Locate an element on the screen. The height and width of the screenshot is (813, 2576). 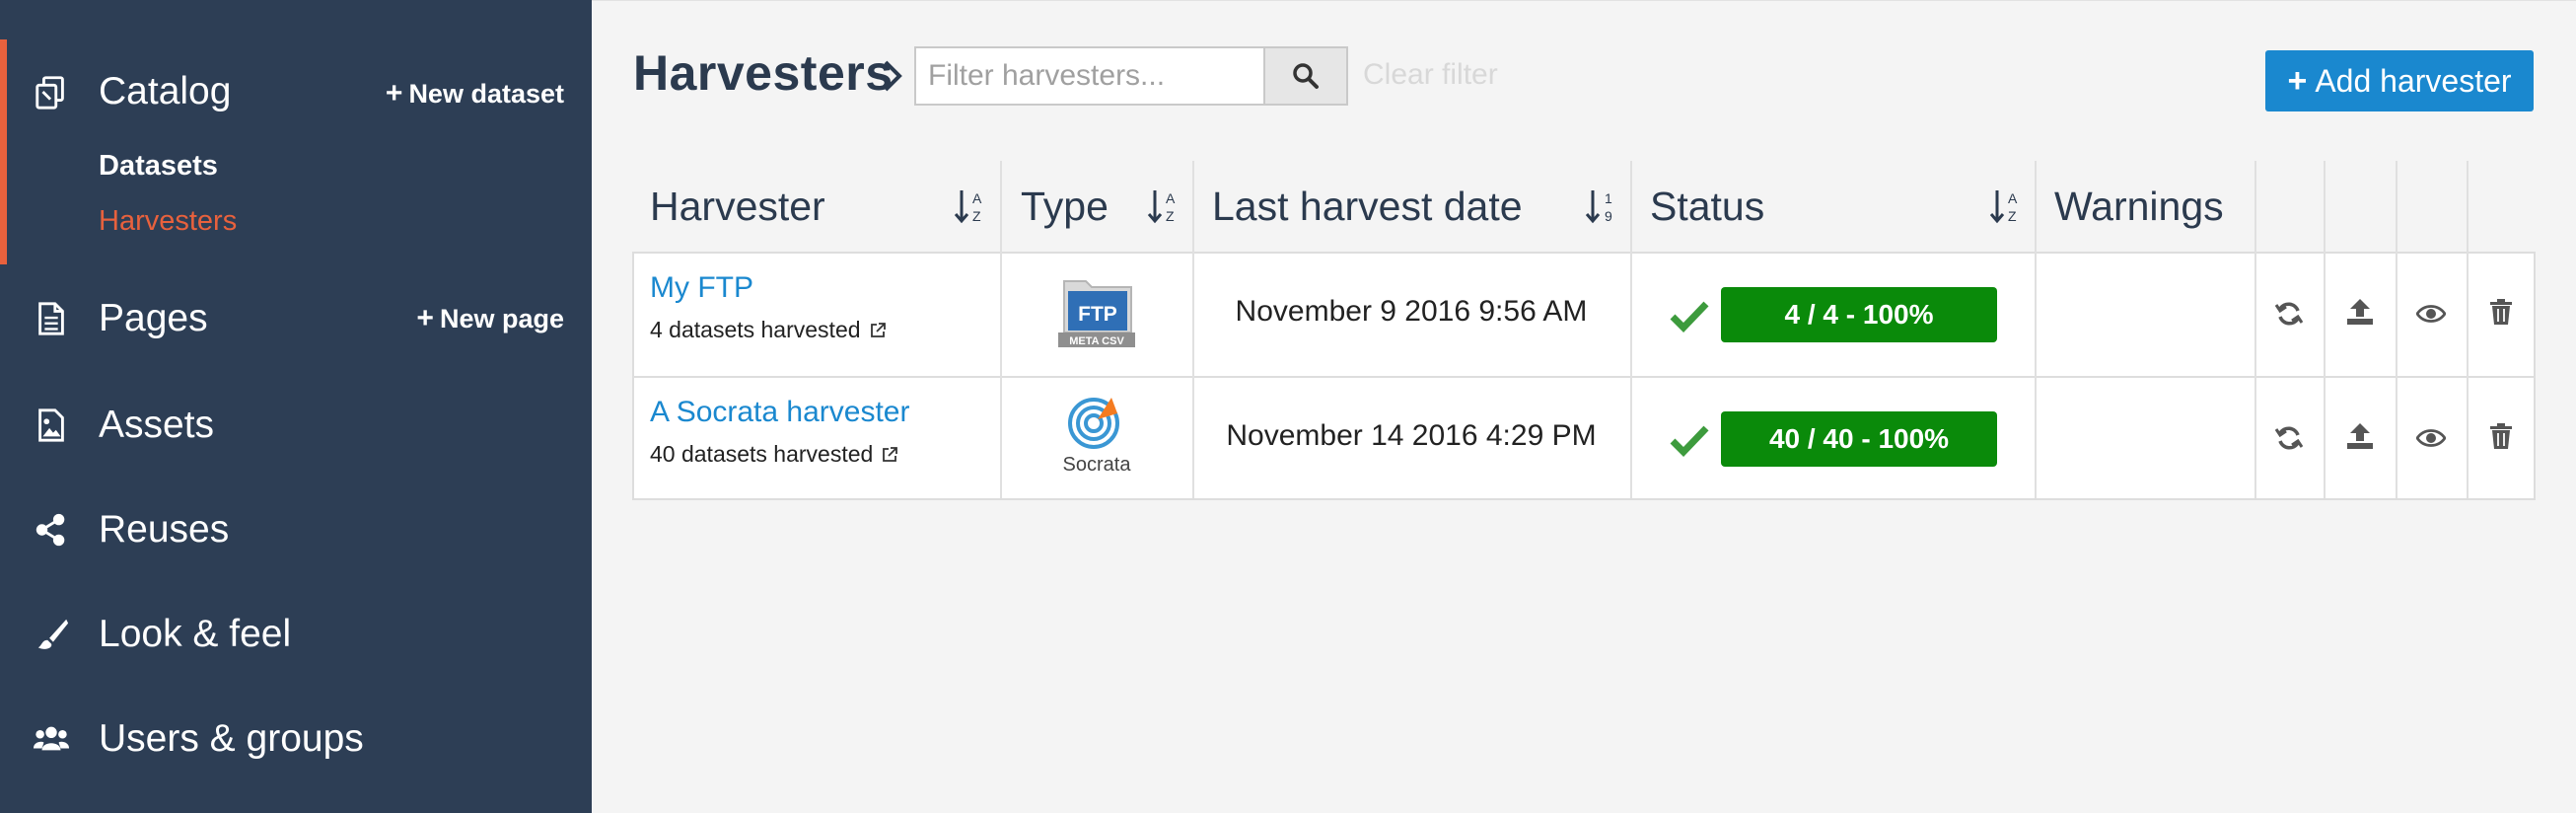
sidebar-subitem-datasets: Datasets is located at coordinates (158, 166).